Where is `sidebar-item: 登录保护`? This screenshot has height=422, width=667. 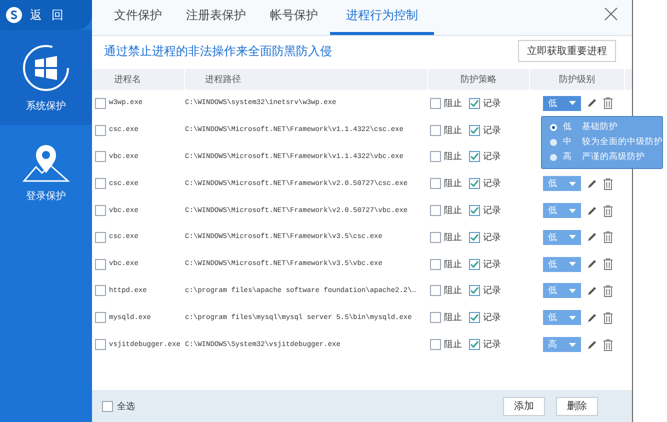 sidebar-item: 登录保护 is located at coordinates (46, 172).